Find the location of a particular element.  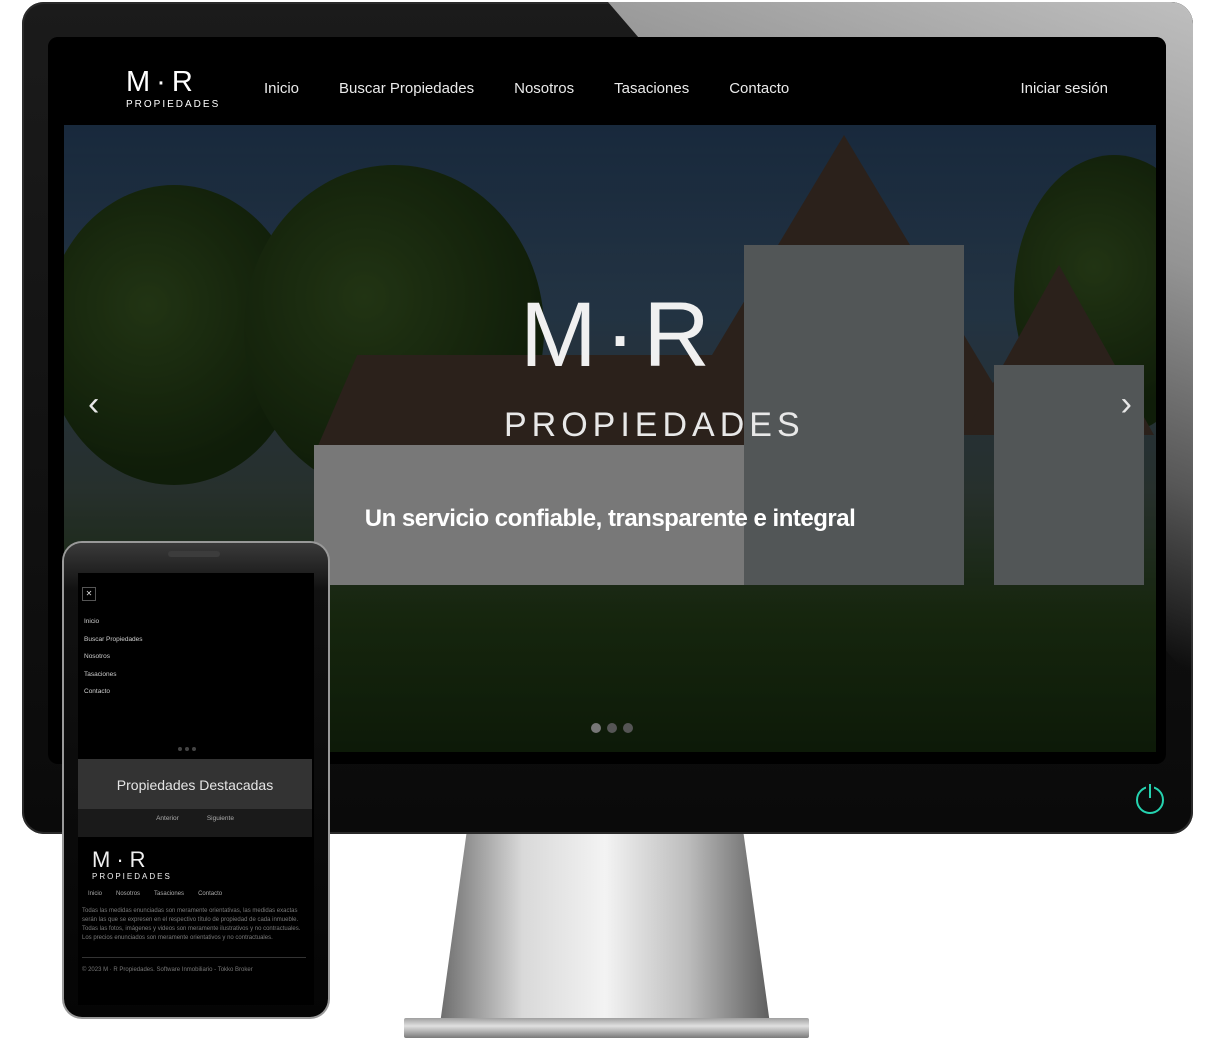

featured-pager: Anterior Siguiente is located at coordinates (195, 823).